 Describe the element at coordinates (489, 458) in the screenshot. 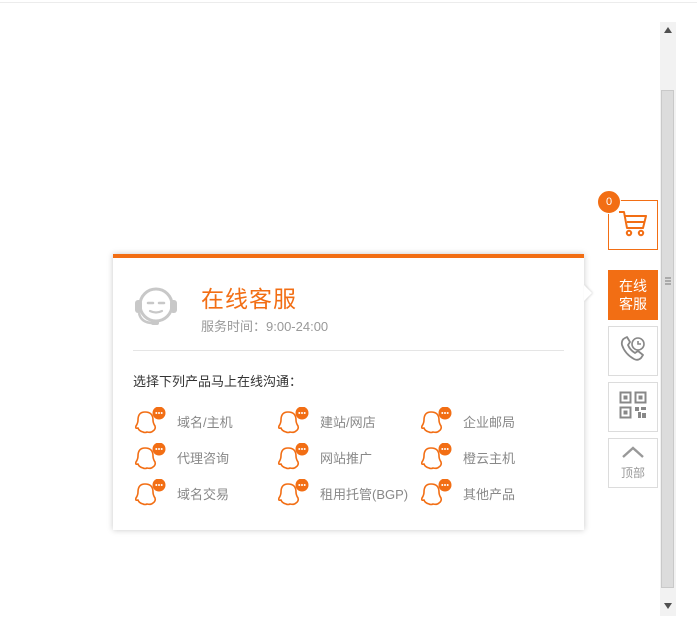

I see `product-label: 橙云主机` at that location.